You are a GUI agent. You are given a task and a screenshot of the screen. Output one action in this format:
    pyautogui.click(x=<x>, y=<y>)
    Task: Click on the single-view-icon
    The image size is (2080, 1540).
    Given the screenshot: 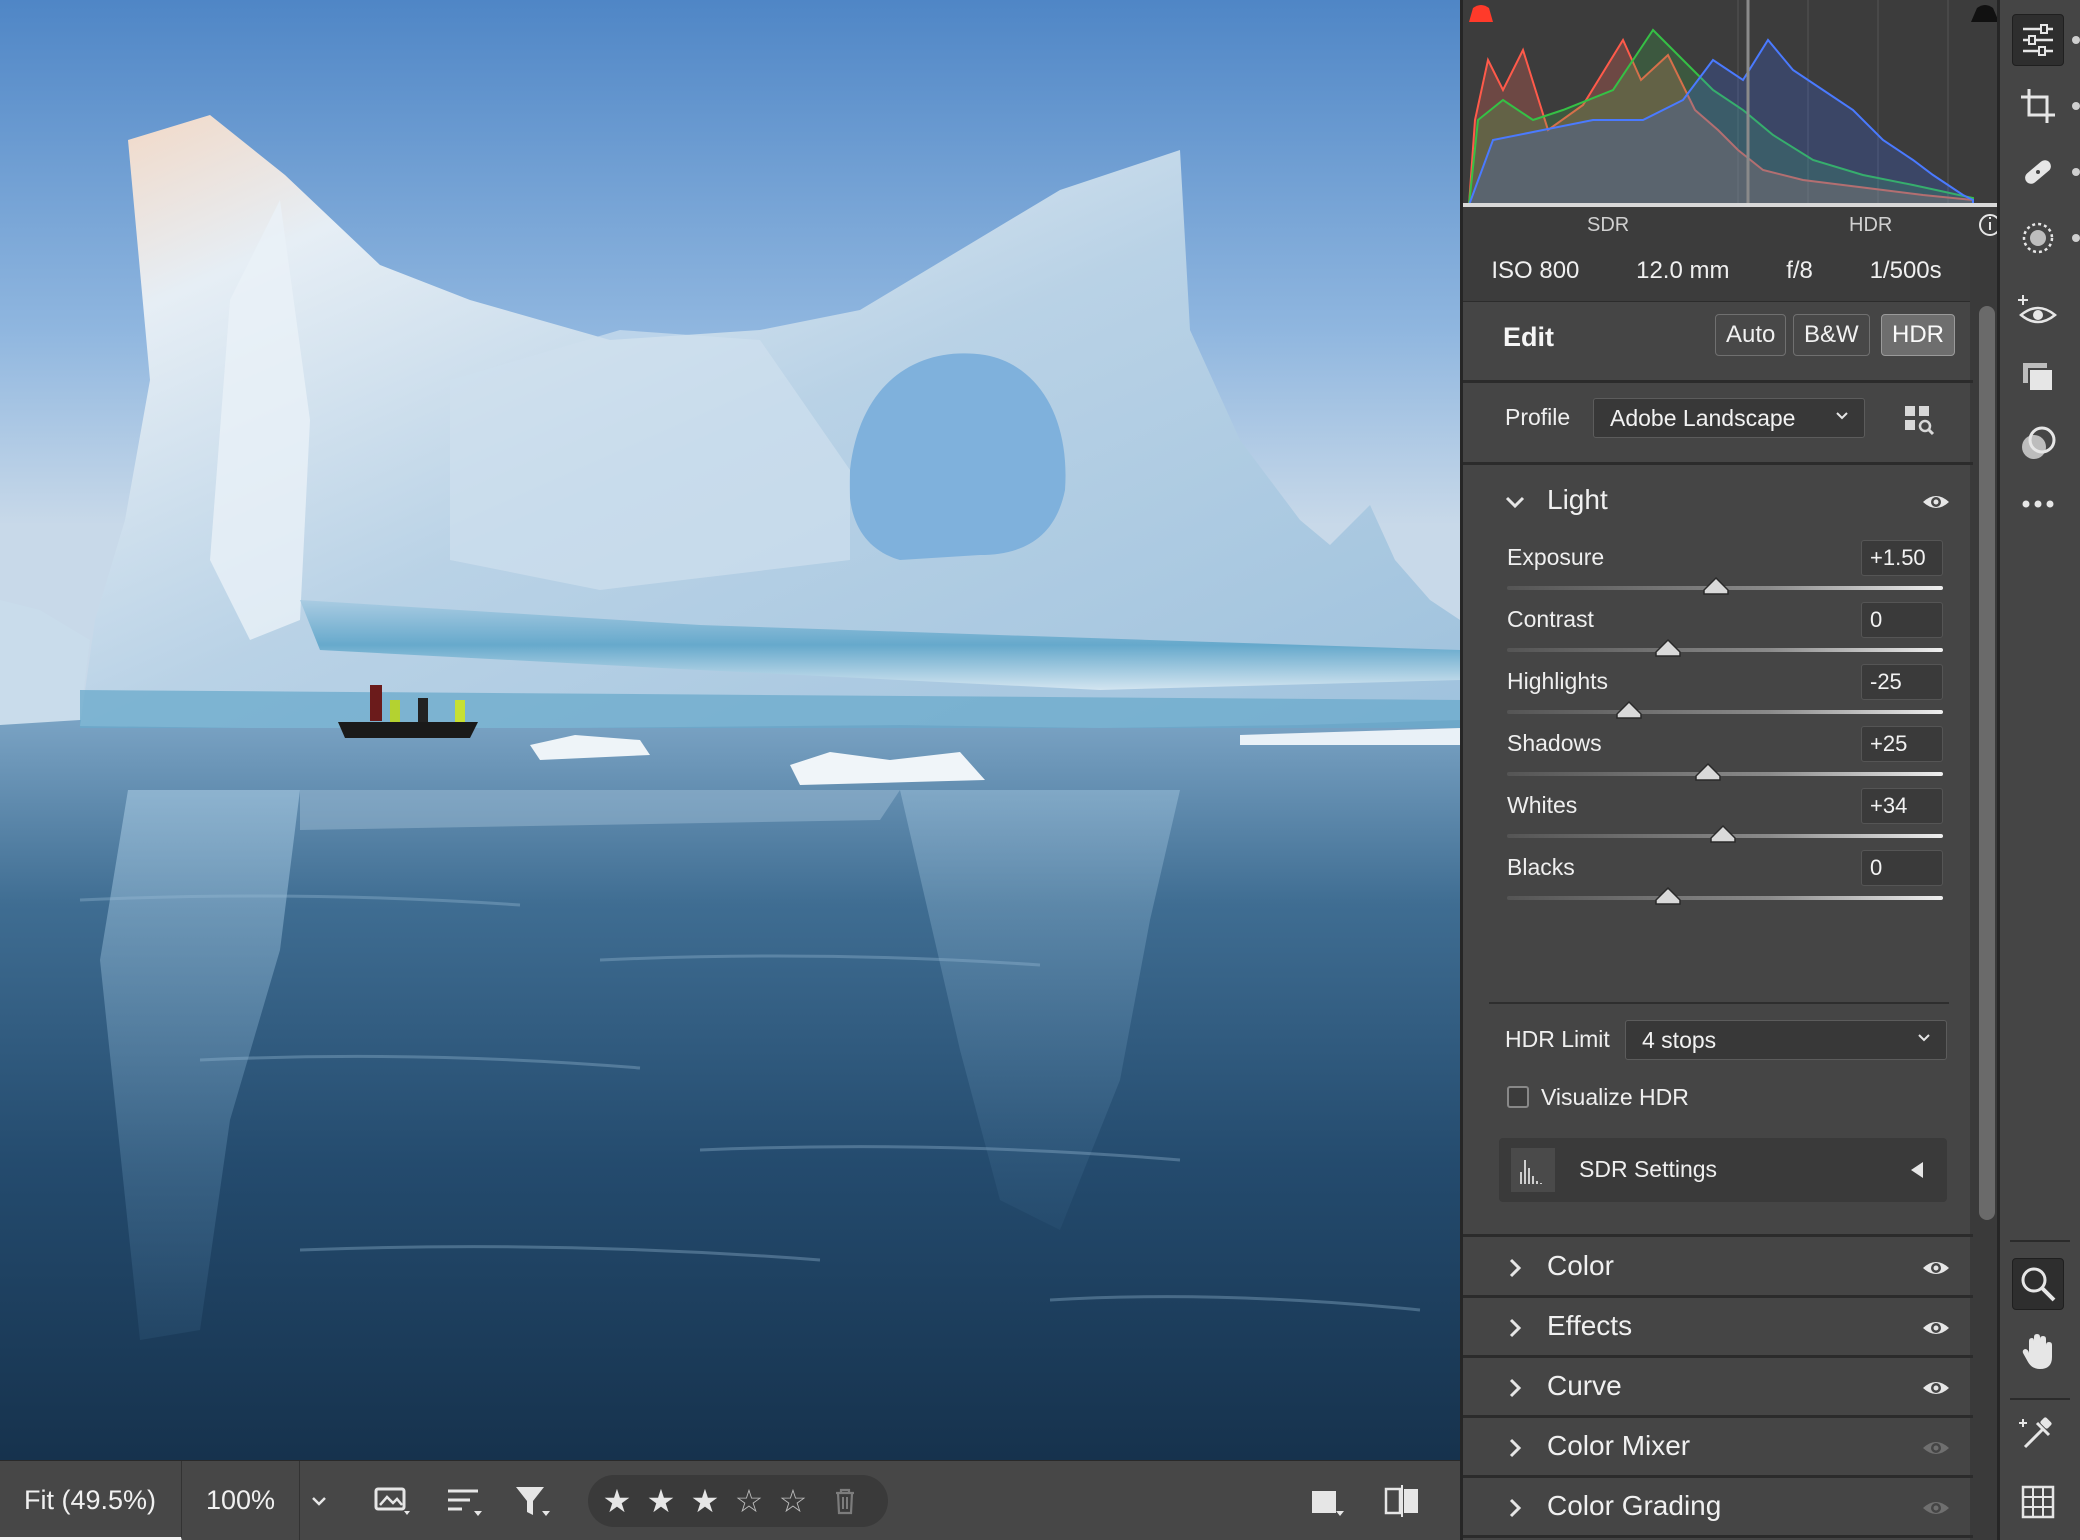 What is the action you would take?
    pyautogui.click(x=1326, y=1501)
    